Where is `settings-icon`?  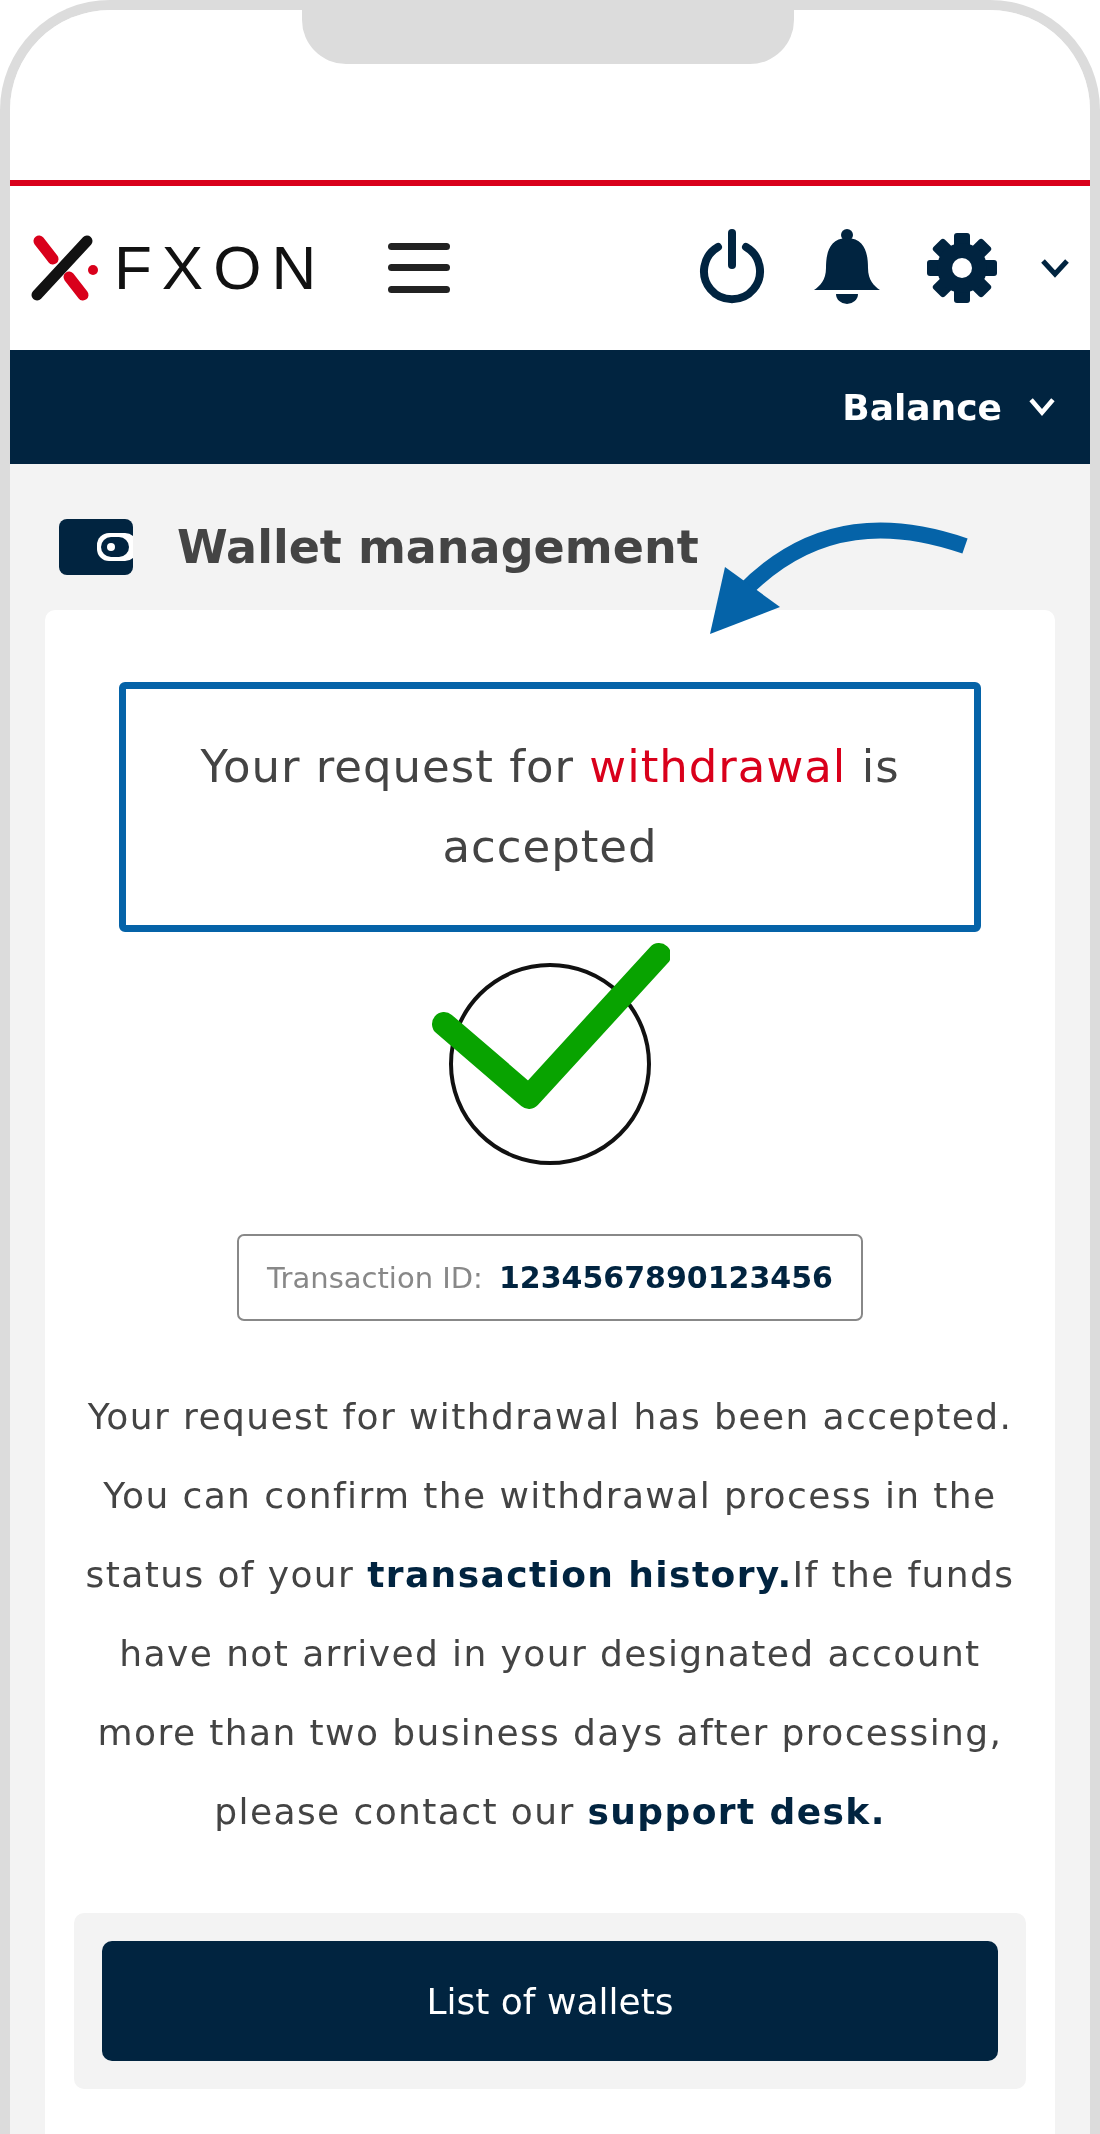 settings-icon is located at coordinates (962, 268).